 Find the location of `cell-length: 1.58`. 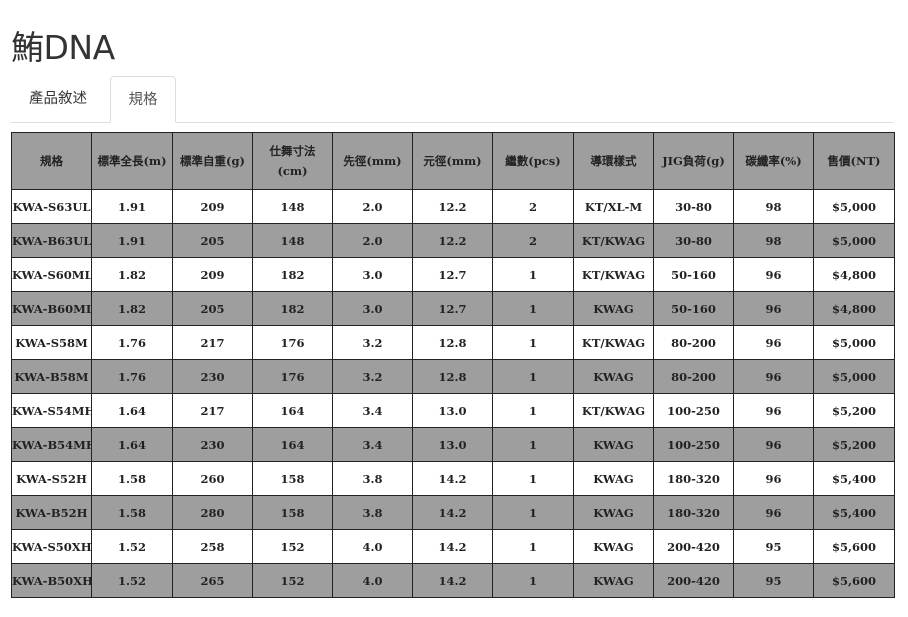

cell-length: 1.58 is located at coordinates (132, 512).